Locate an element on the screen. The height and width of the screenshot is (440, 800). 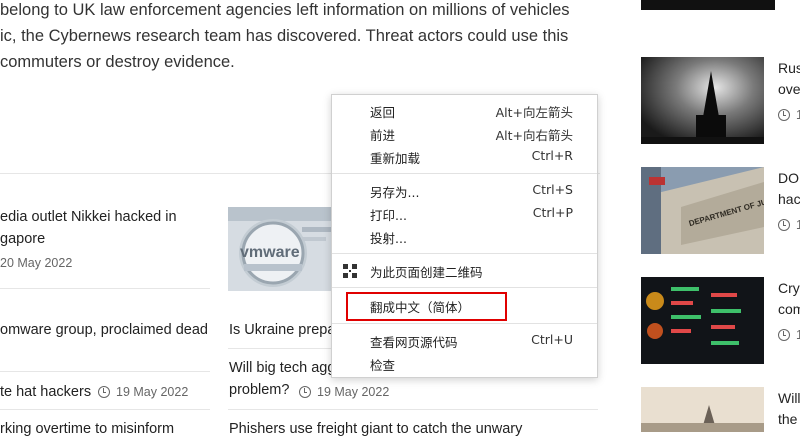
menu-item-reload: 重新加载 Ctrl+R is located at coordinates (464, 156).